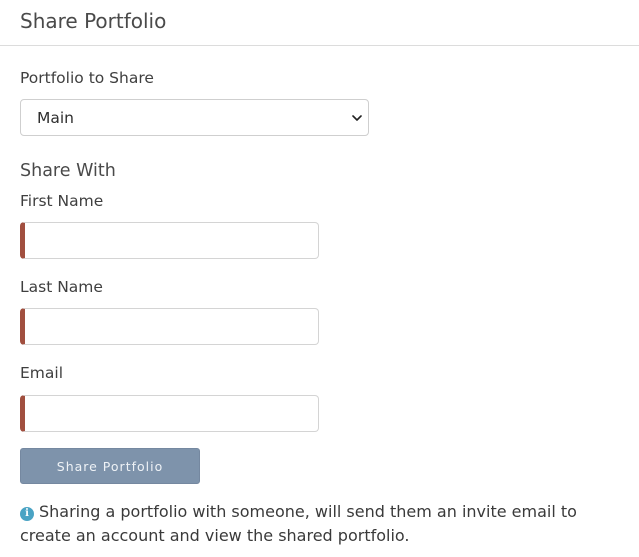 The height and width of the screenshot is (557, 639). What do you see at coordinates (169, 413) in the screenshot?
I see `email-field` at bounding box center [169, 413].